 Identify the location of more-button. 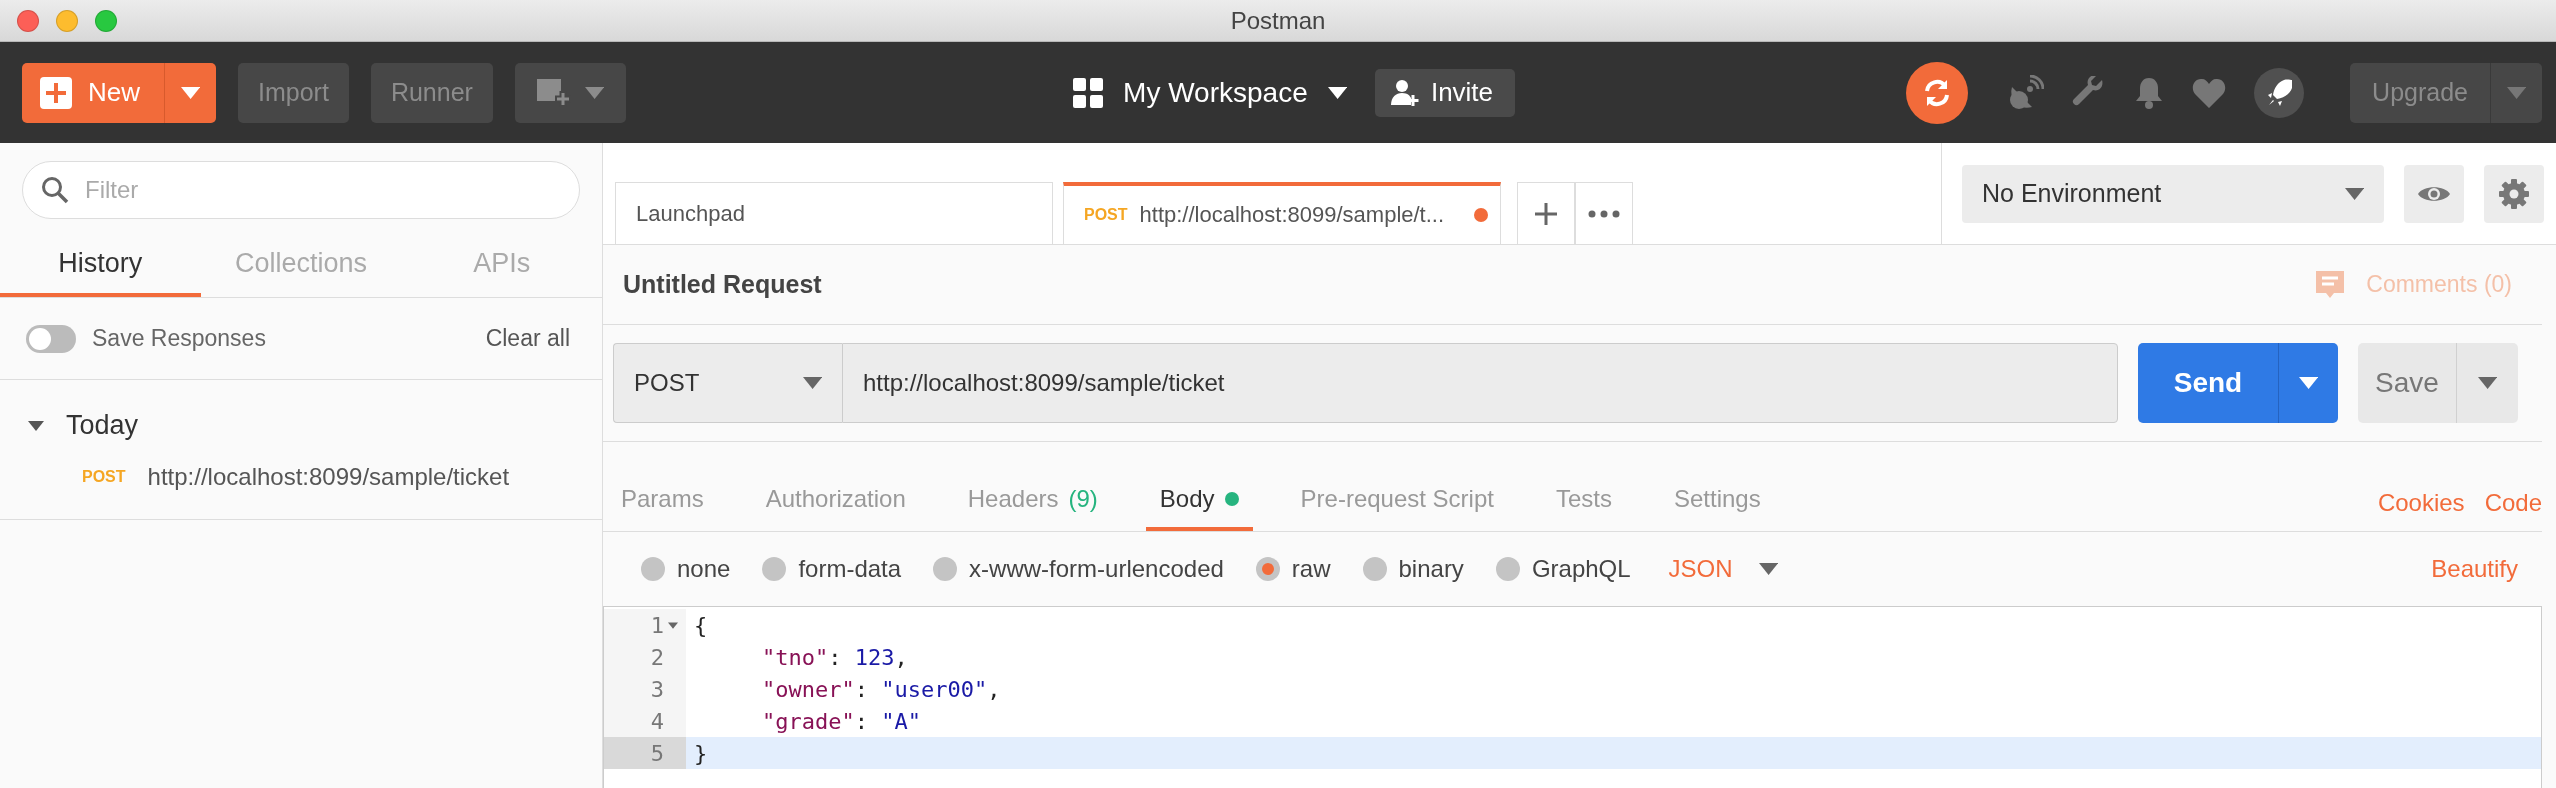
(1604, 213).